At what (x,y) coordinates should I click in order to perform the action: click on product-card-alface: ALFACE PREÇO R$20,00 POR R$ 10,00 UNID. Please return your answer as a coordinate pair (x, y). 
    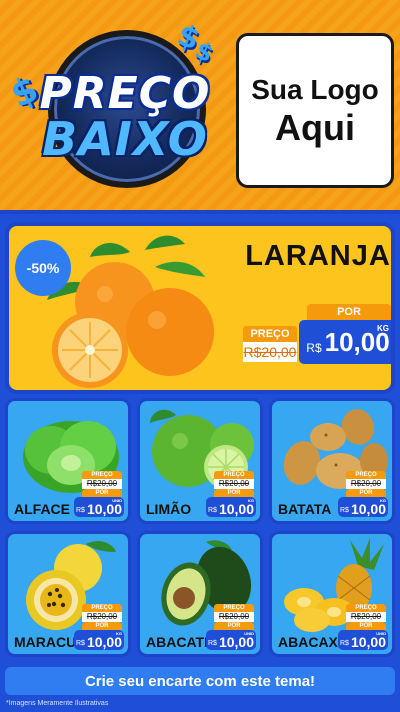
    Looking at the image, I should click on (68, 461).